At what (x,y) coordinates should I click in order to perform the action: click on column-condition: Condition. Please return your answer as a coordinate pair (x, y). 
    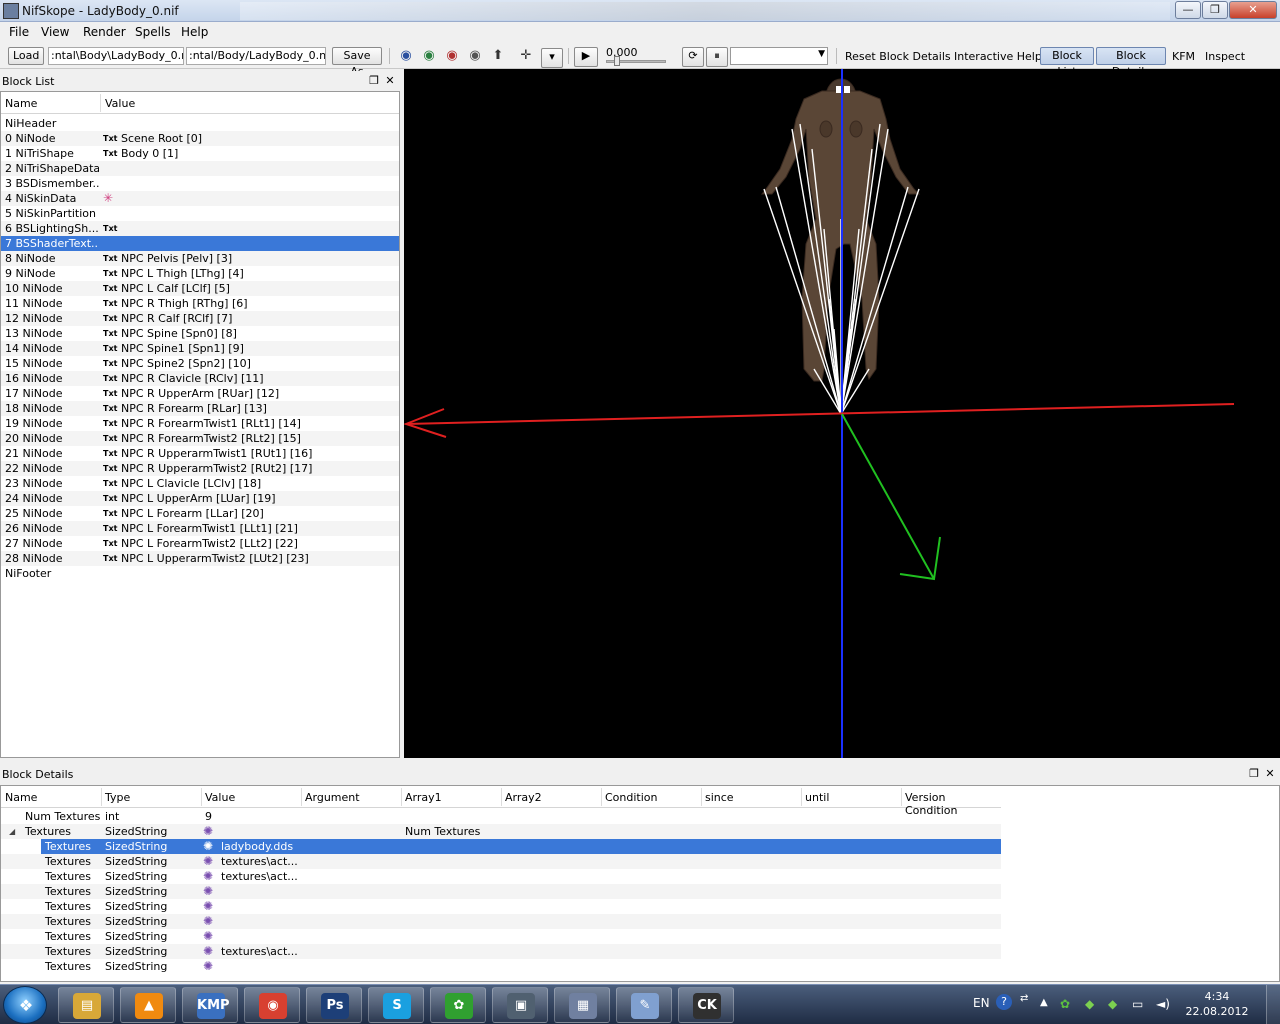
    Looking at the image, I should click on (631, 797).